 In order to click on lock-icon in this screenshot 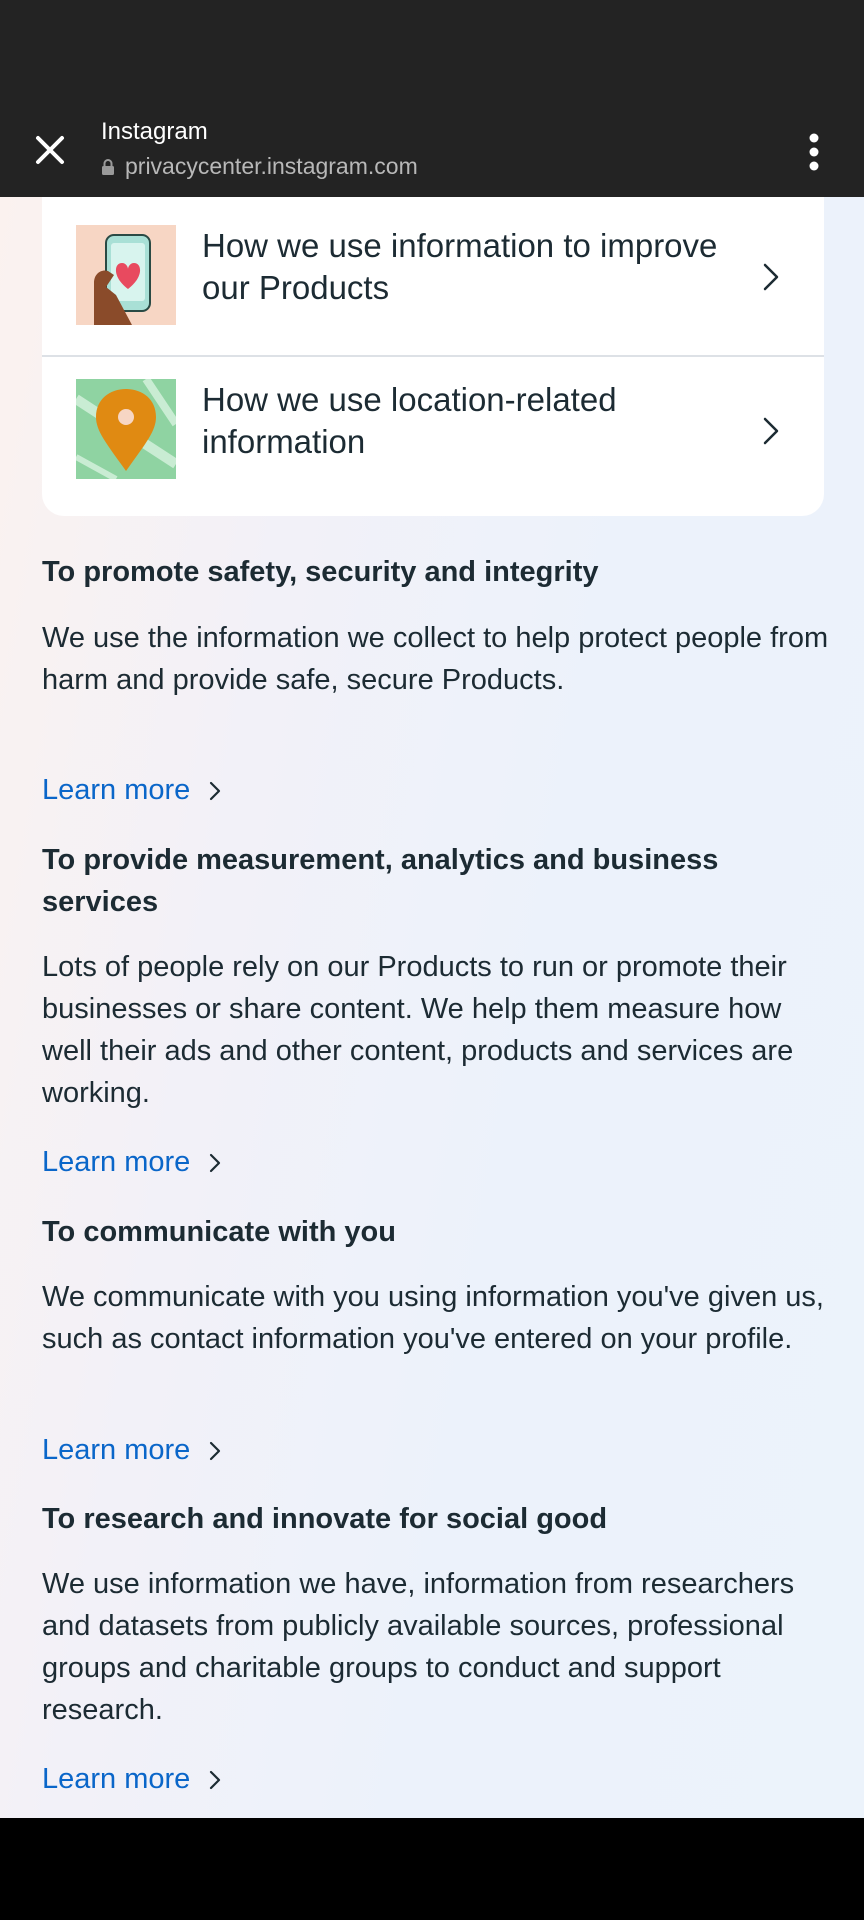, I will do `click(108, 166)`.